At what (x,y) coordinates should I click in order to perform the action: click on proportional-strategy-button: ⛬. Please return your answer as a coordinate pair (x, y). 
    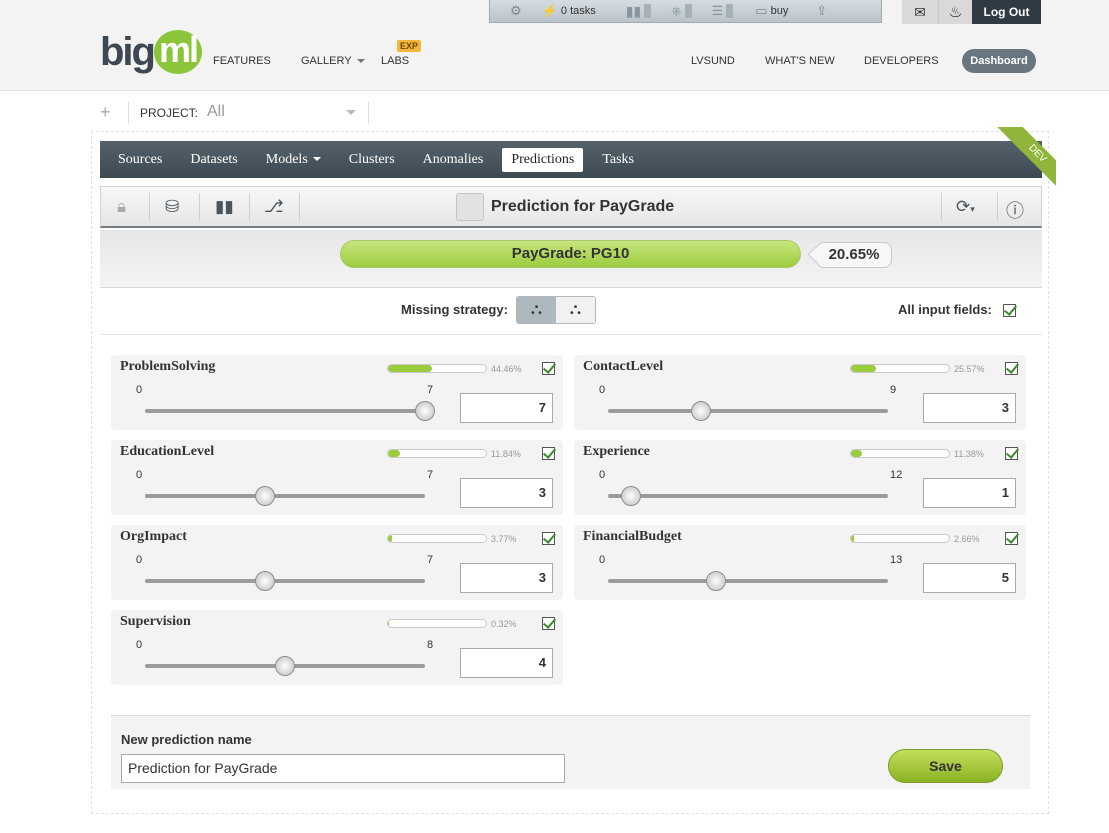
    Looking at the image, I should click on (575, 310).